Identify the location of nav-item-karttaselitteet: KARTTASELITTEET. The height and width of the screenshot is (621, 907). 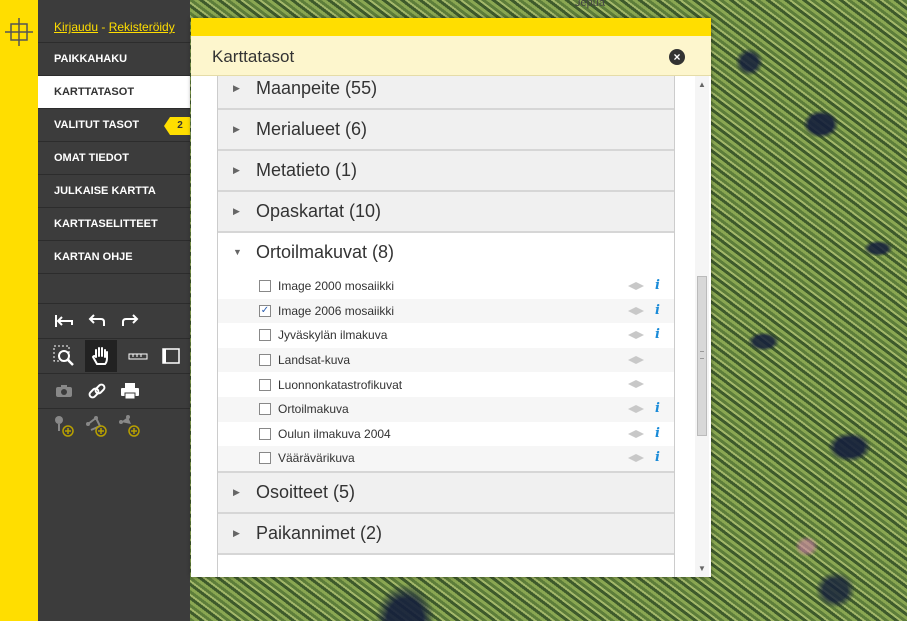
(114, 223).